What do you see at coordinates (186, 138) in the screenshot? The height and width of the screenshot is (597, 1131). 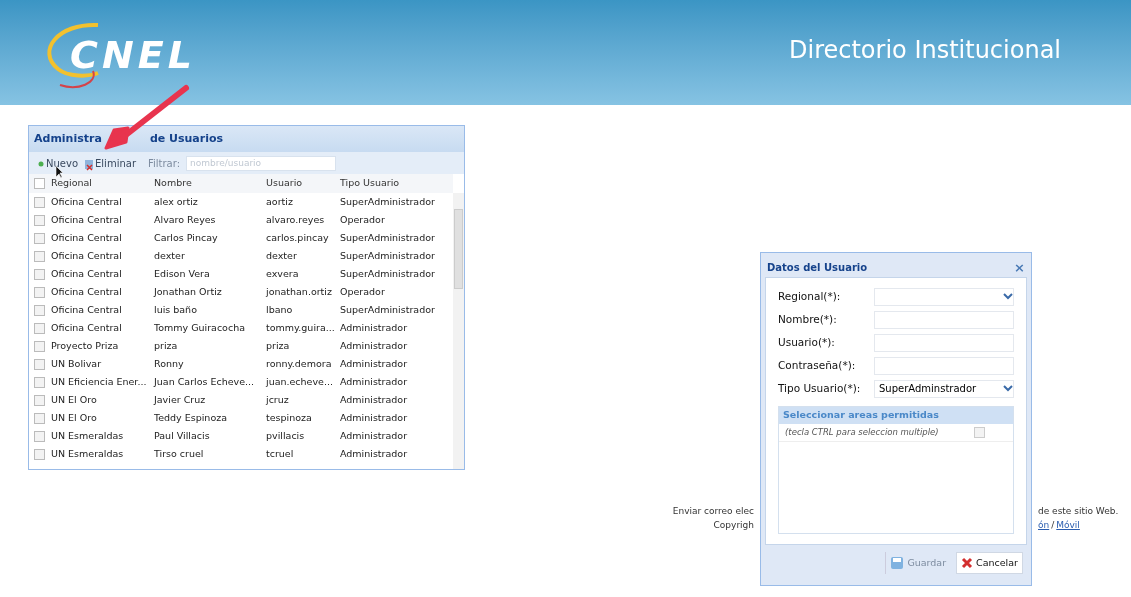 I see `panel-title: de Usuarios` at bounding box center [186, 138].